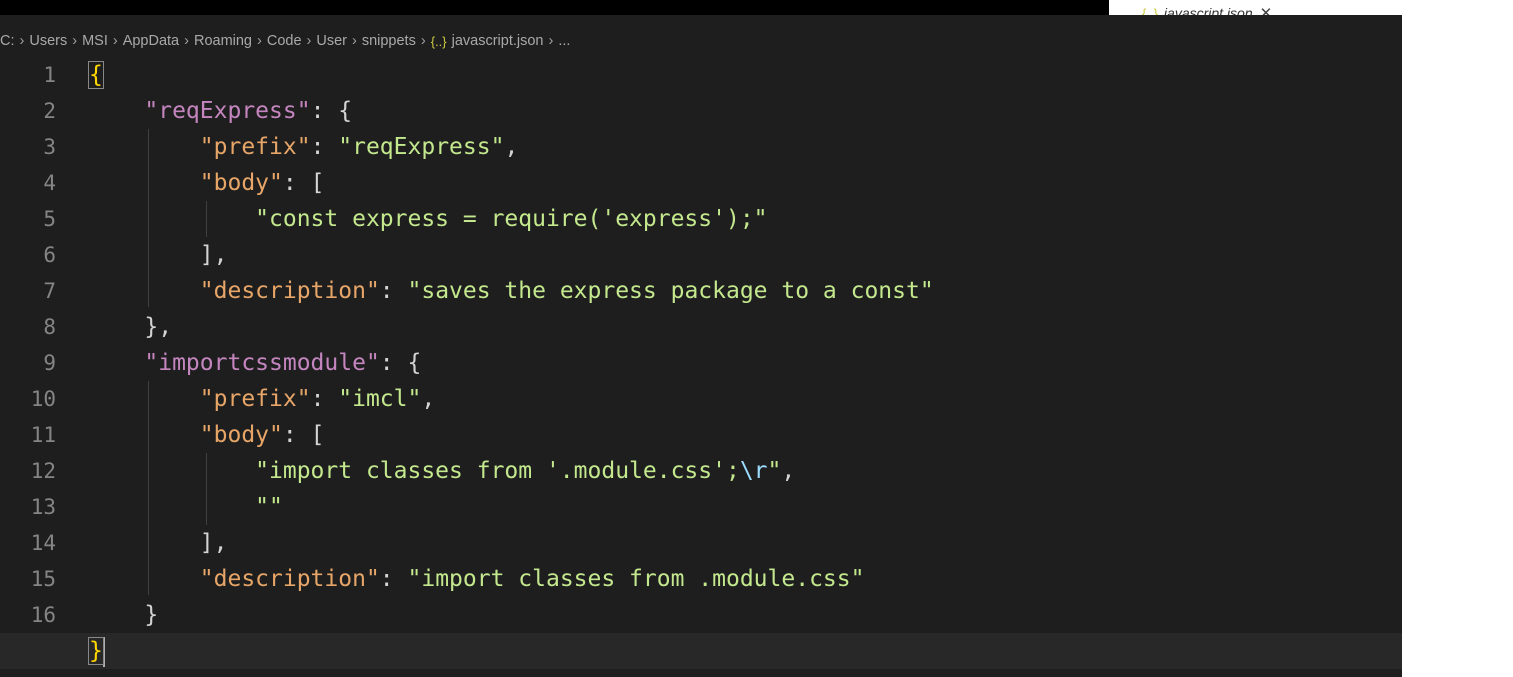  Describe the element at coordinates (43, 435) in the screenshot. I see `line-number: 11` at that location.